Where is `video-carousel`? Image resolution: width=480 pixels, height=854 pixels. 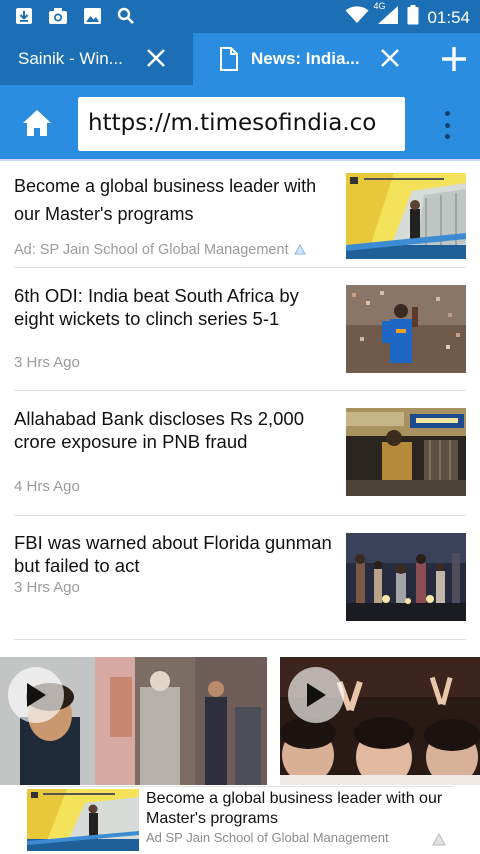 video-carousel is located at coordinates (240, 721).